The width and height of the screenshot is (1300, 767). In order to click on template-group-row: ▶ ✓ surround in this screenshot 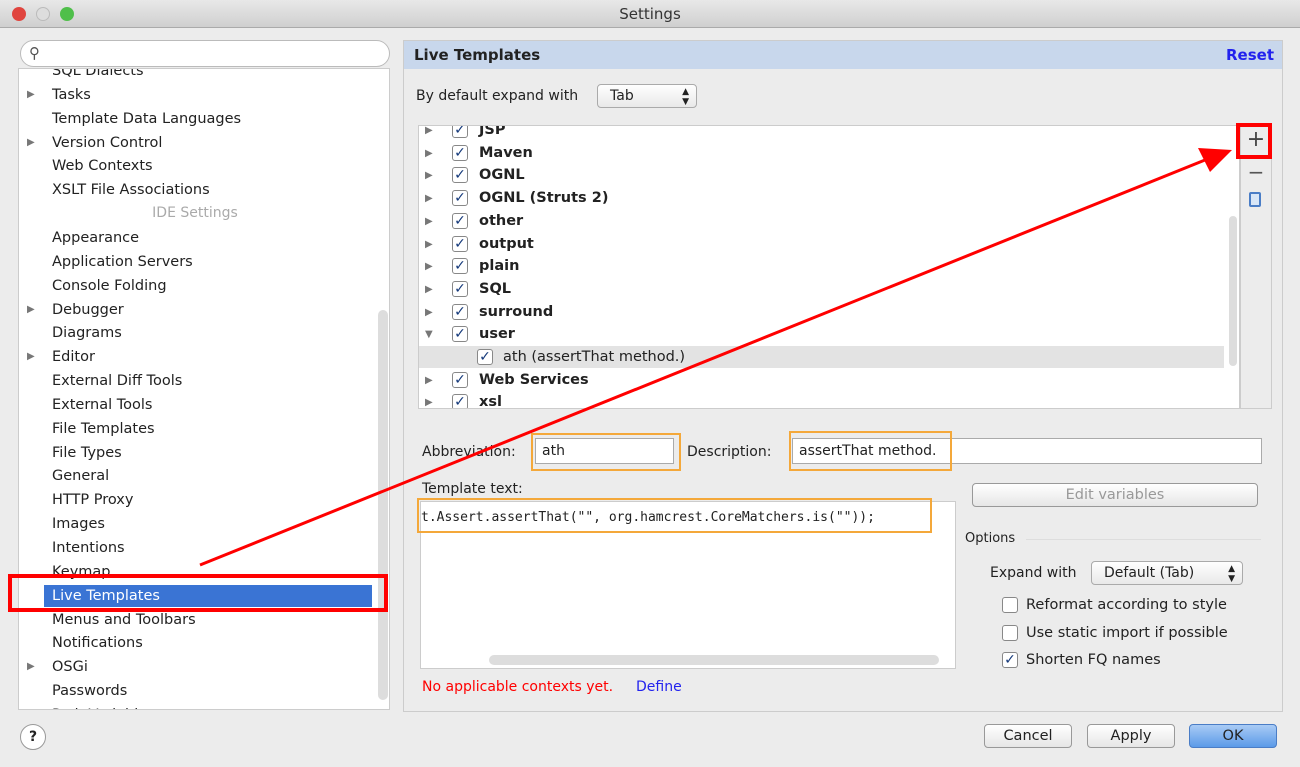, I will do `click(821, 312)`.